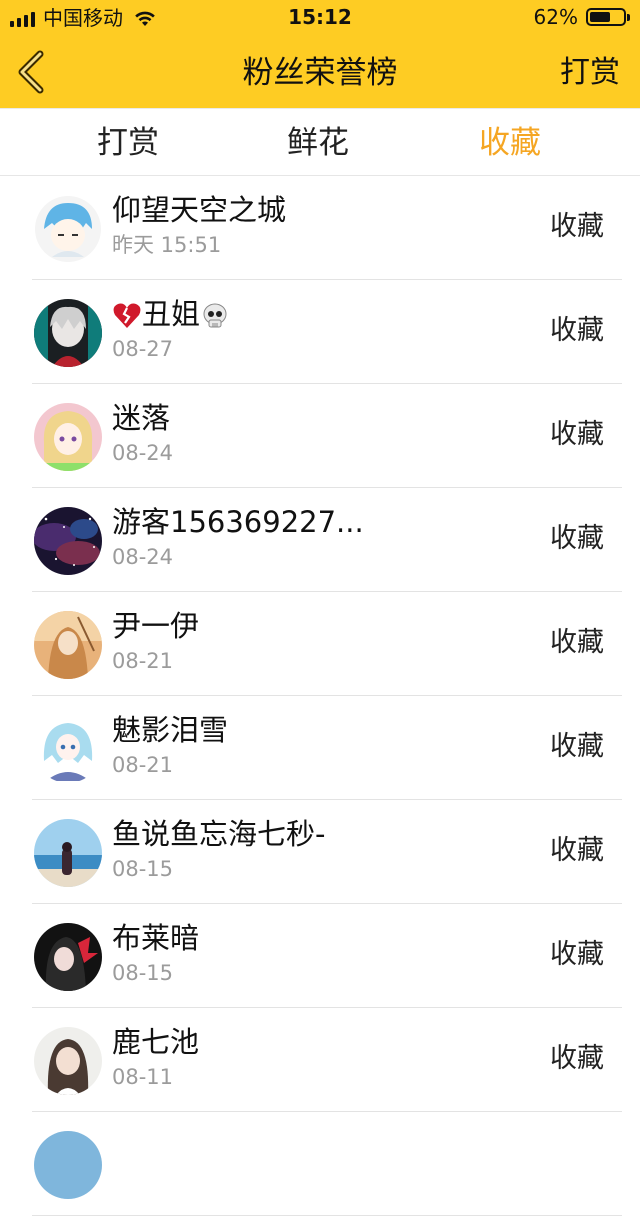  I want to click on fan-name: 迷落, so click(141, 418).